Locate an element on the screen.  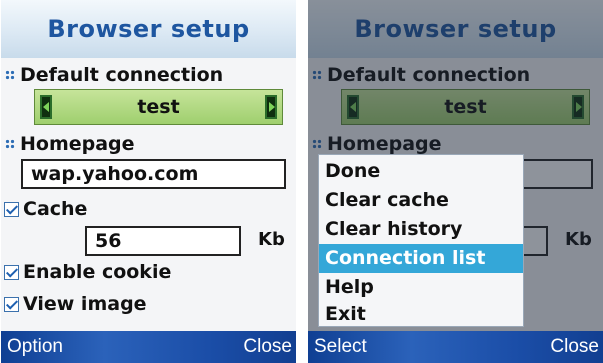
cache-label: Cache is located at coordinates (55, 209).